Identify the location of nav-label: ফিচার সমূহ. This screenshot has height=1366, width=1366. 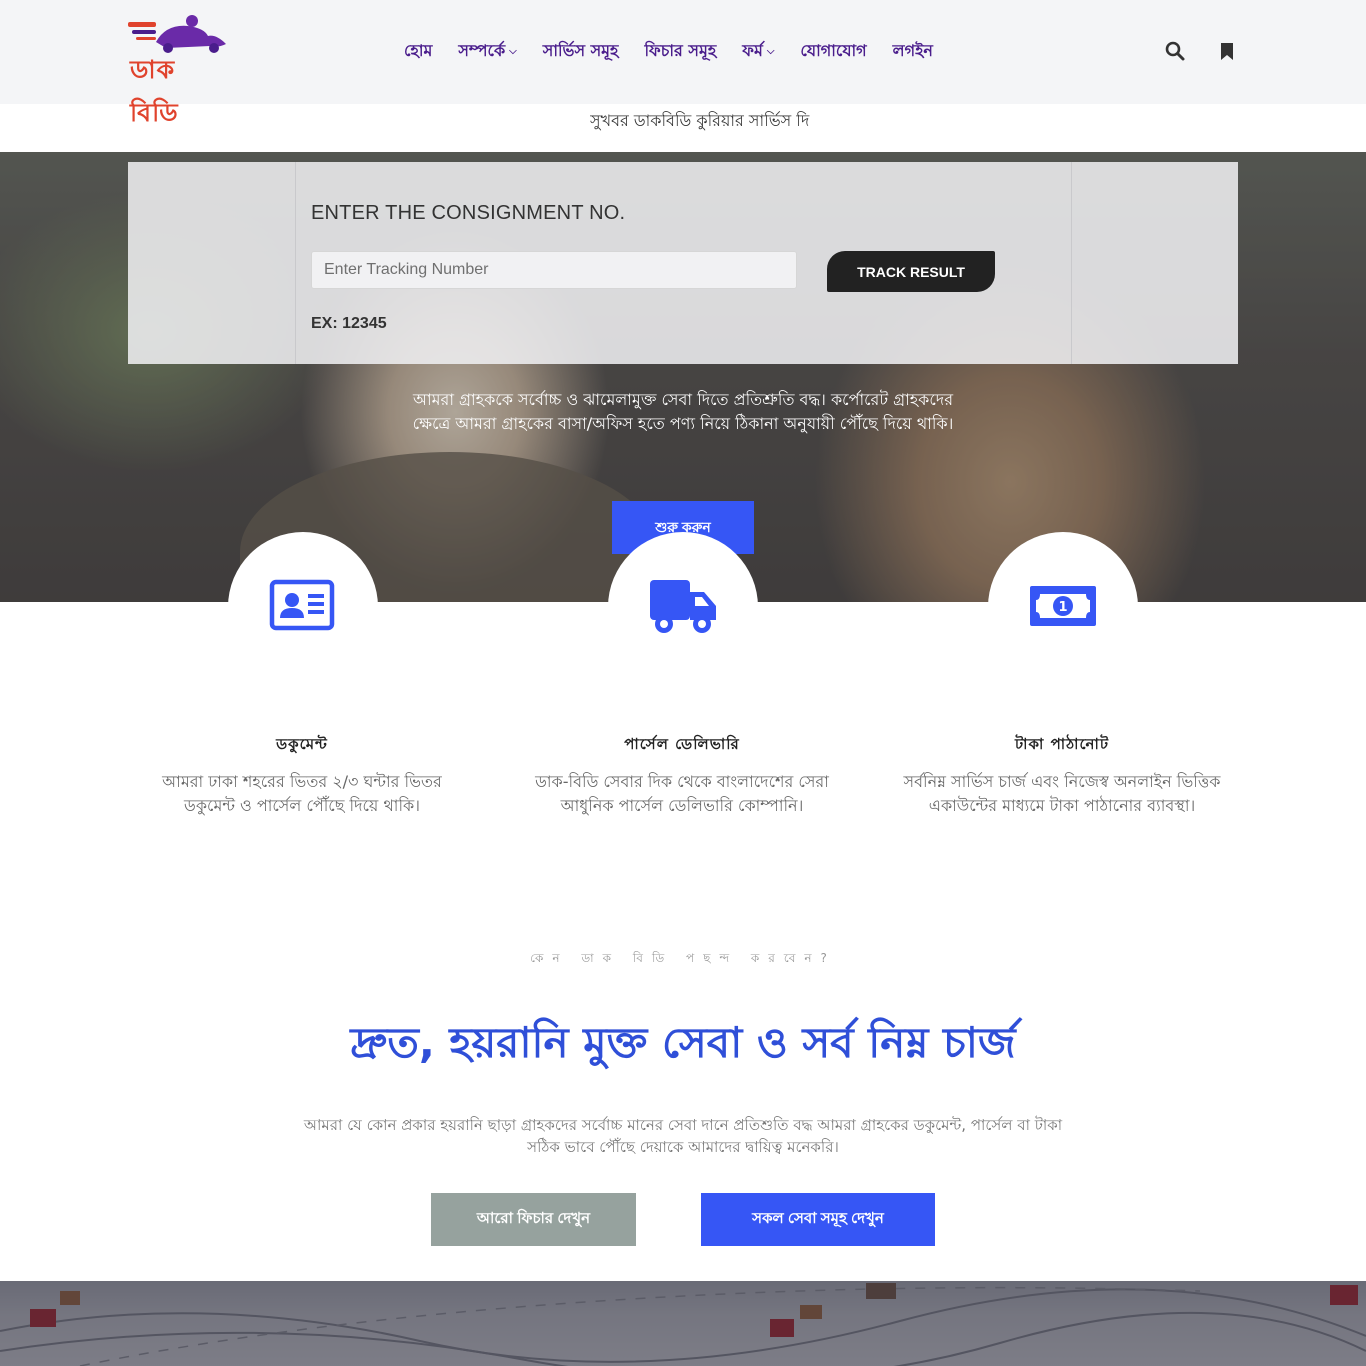
(680, 50).